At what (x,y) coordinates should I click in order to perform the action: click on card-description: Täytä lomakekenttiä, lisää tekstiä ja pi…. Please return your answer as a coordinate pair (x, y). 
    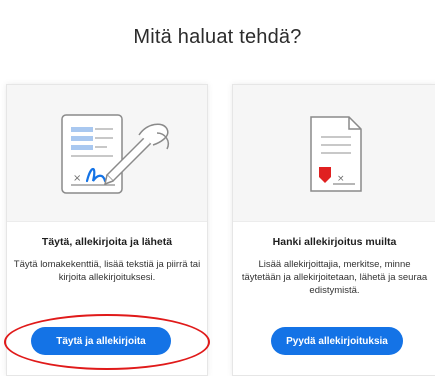
    Looking at the image, I should click on (107, 271).